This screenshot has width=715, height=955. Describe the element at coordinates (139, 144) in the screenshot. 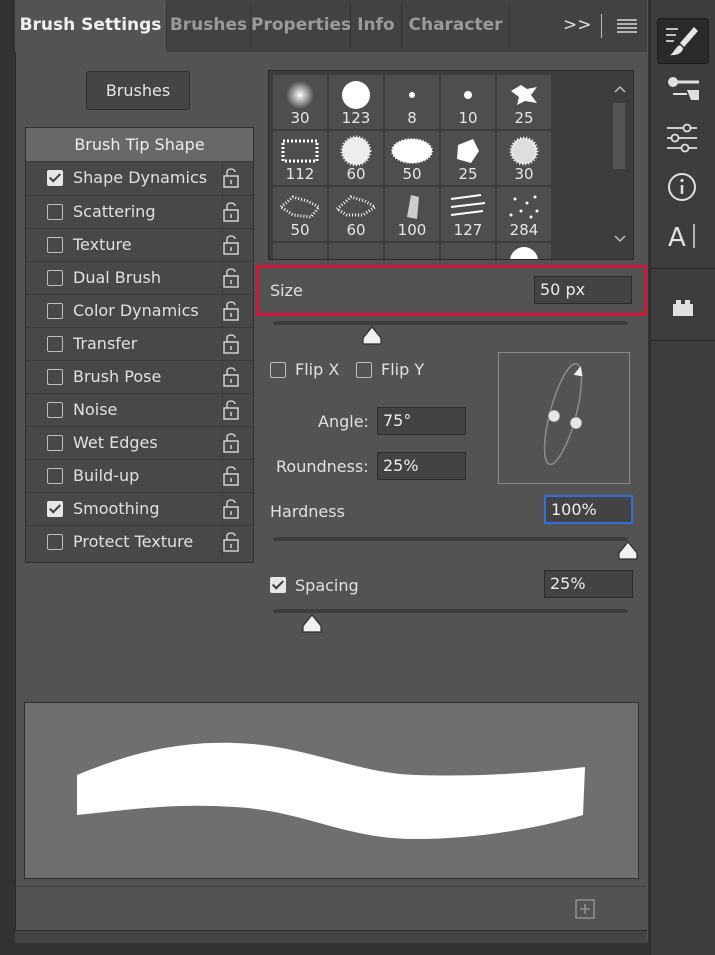

I see `brush-tip-shape-item: Brush Tip Shape` at that location.